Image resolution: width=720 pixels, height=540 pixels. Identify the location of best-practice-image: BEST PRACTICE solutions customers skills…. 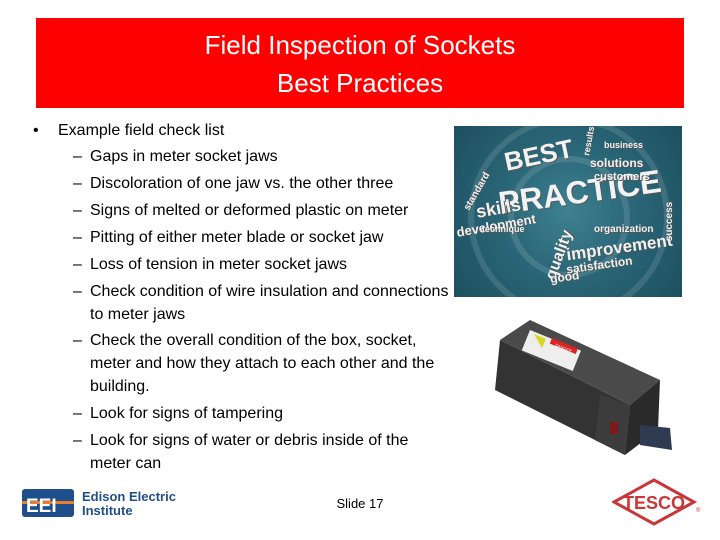
(568, 211).